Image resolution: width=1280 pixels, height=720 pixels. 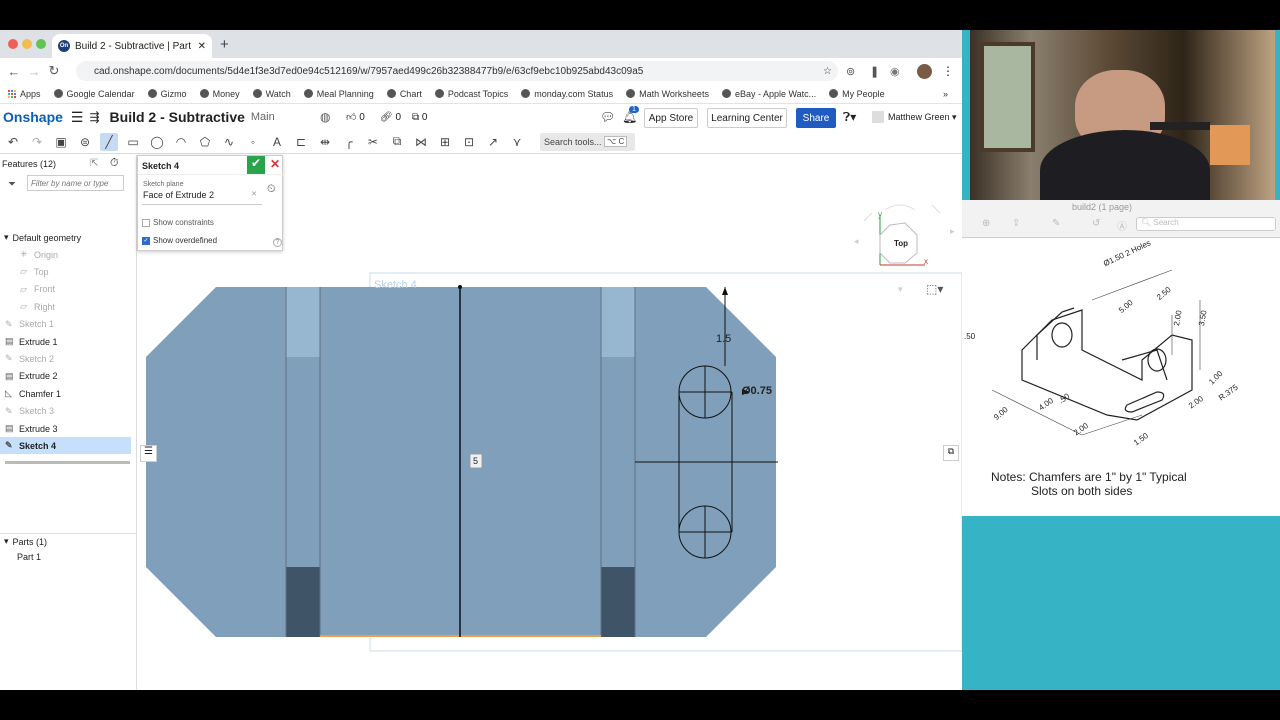 I want to click on feature-list-options-icon: ⇱, so click(x=94, y=163).